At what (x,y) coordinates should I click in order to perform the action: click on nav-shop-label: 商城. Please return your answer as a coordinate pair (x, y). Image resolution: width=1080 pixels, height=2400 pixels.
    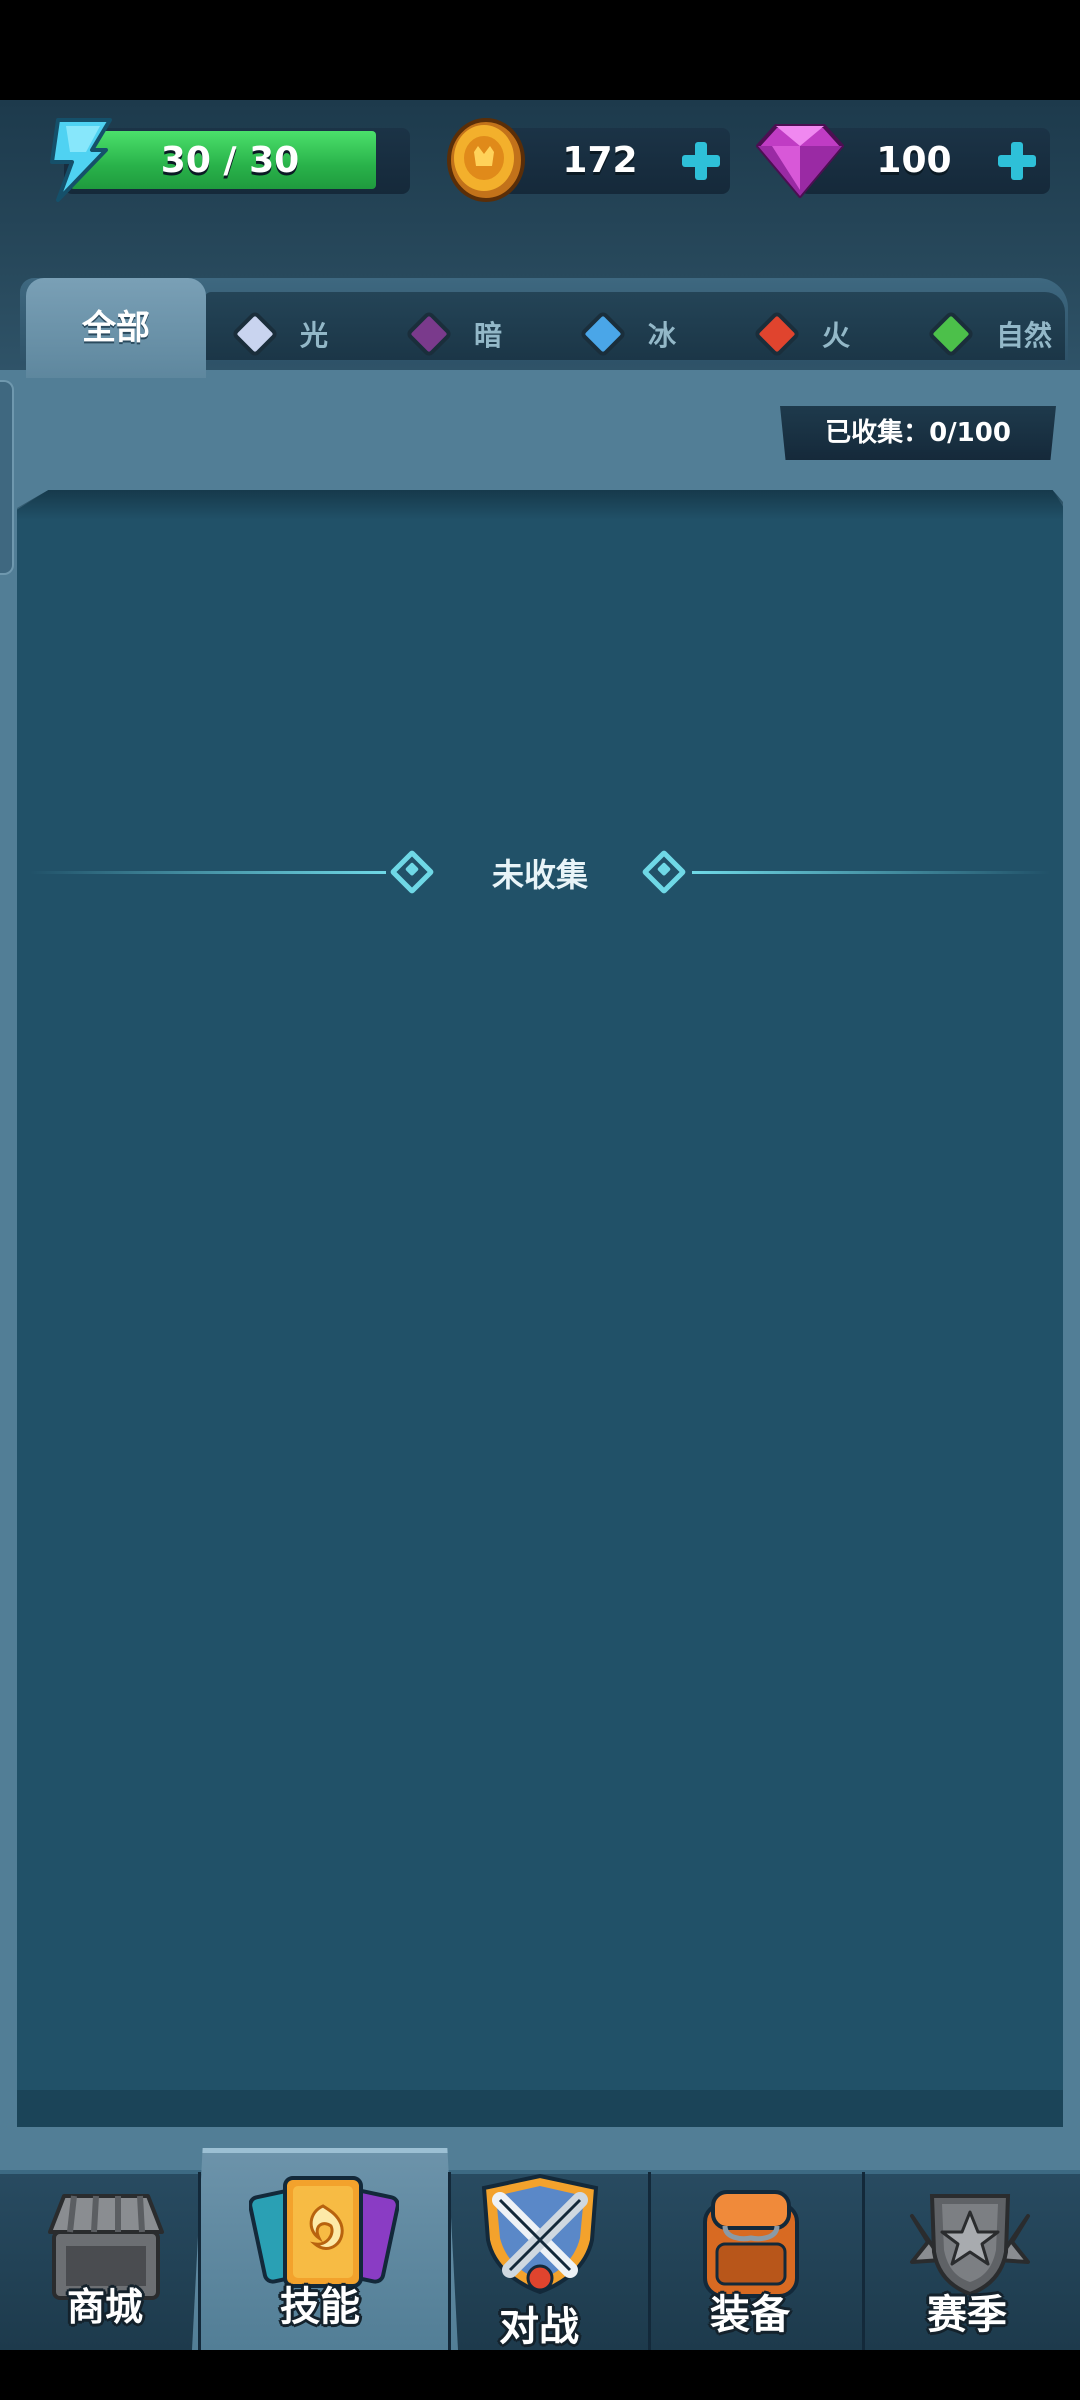
    Looking at the image, I should click on (104, 2307).